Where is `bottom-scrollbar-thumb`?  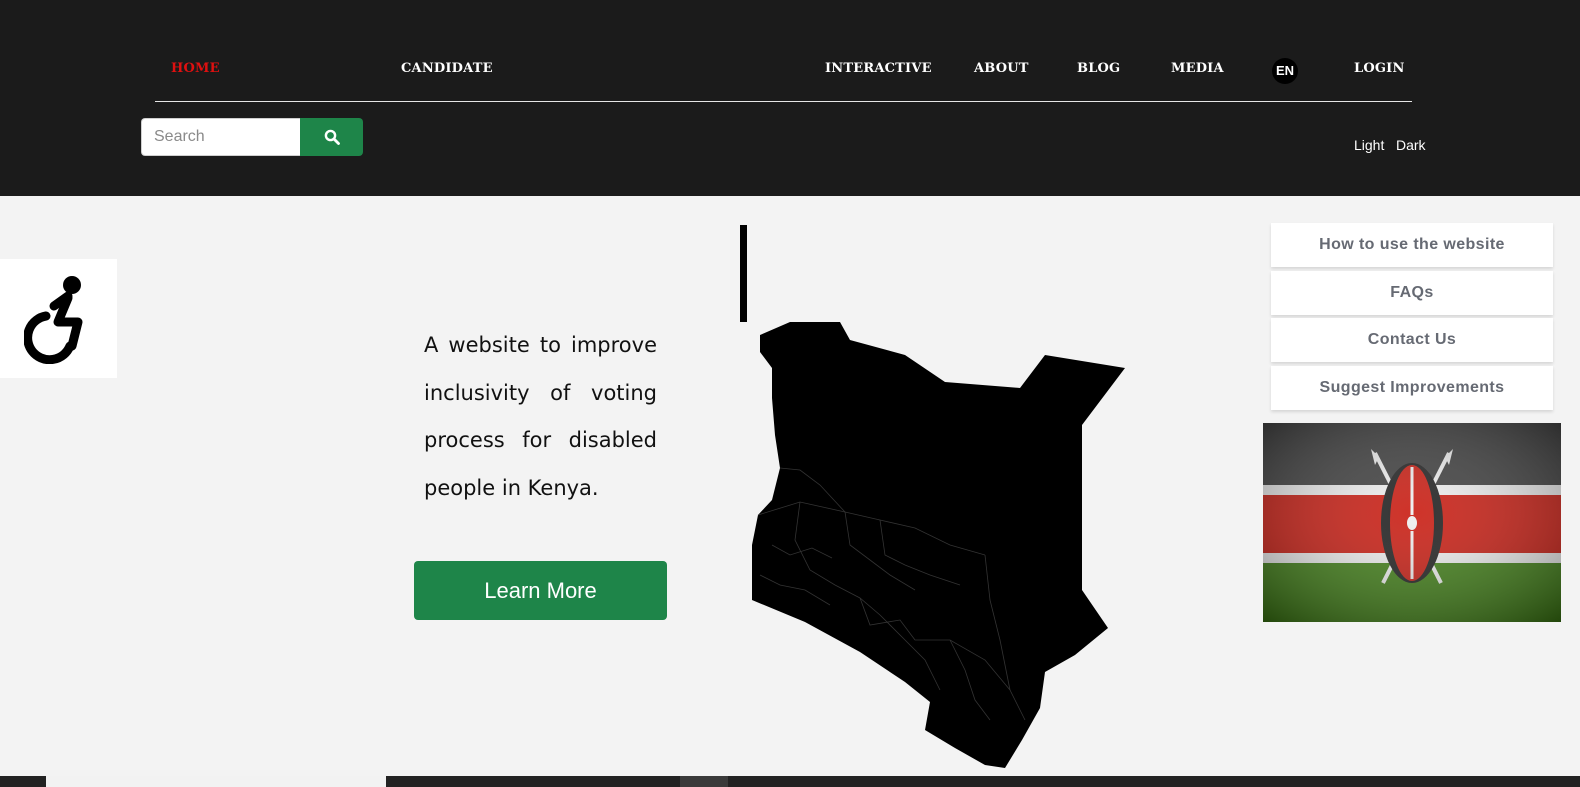
bottom-scrollbar-thumb is located at coordinates (216, 781).